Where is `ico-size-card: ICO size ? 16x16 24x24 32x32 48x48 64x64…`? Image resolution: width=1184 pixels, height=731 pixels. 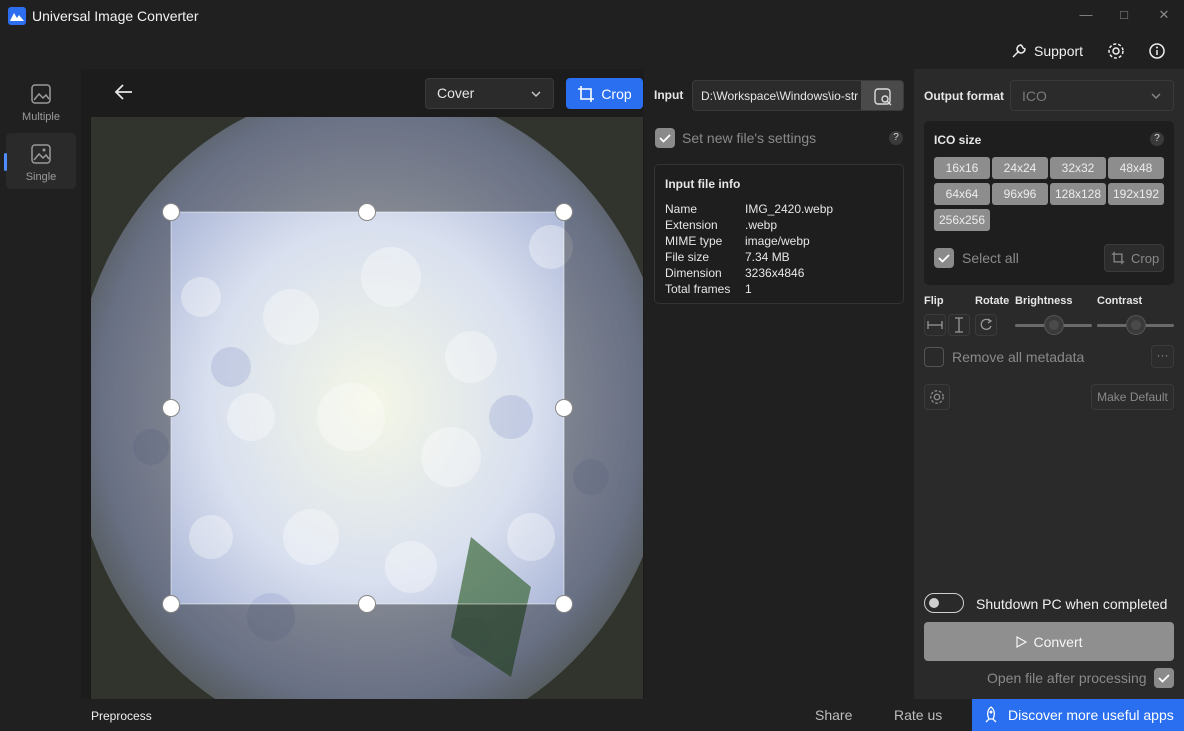 ico-size-card: ICO size ? 16x16 24x24 32x32 48x48 64x64… is located at coordinates (1049, 203).